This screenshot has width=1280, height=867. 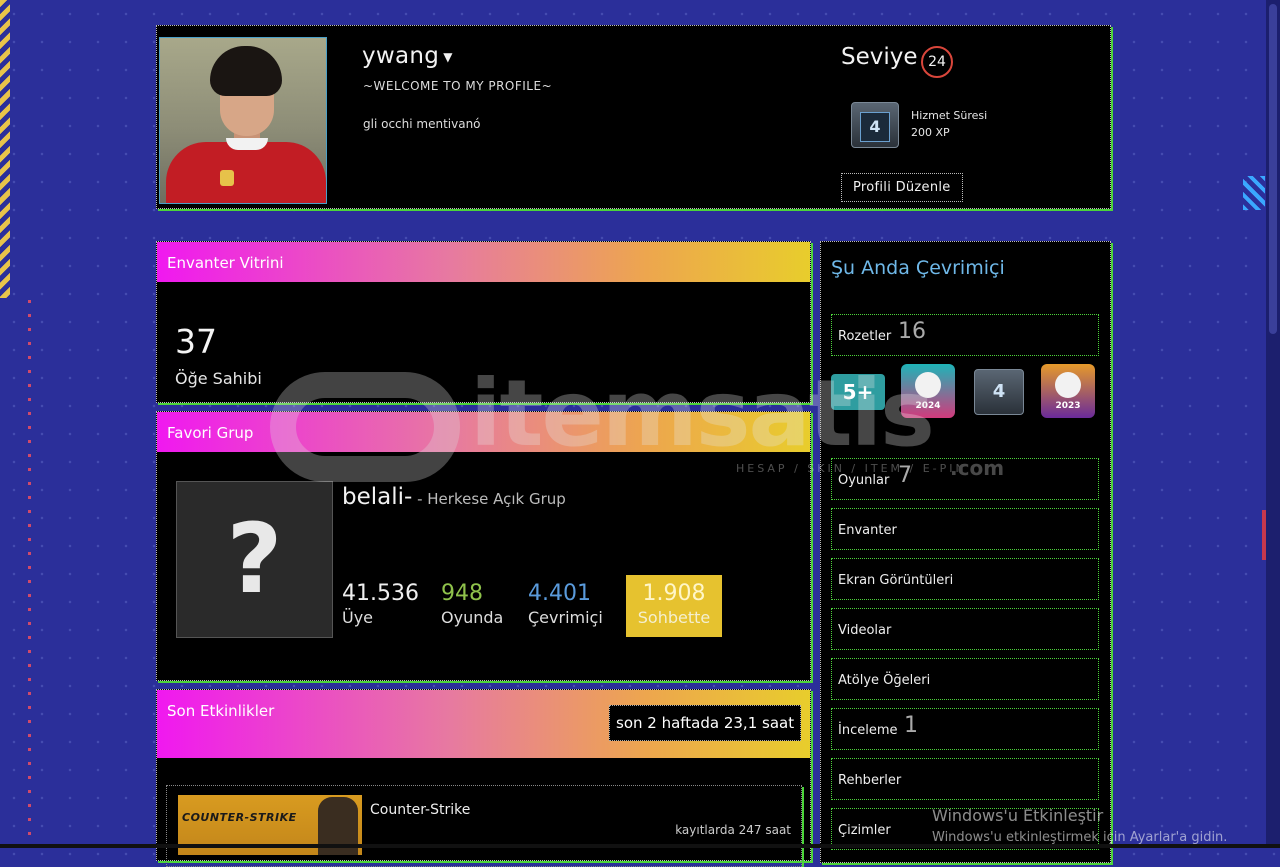 What do you see at coordinates (422, 124) in the screenshot?
I see `profile-summary: gli occhi mentivanó` at bounding box center [422, 124].